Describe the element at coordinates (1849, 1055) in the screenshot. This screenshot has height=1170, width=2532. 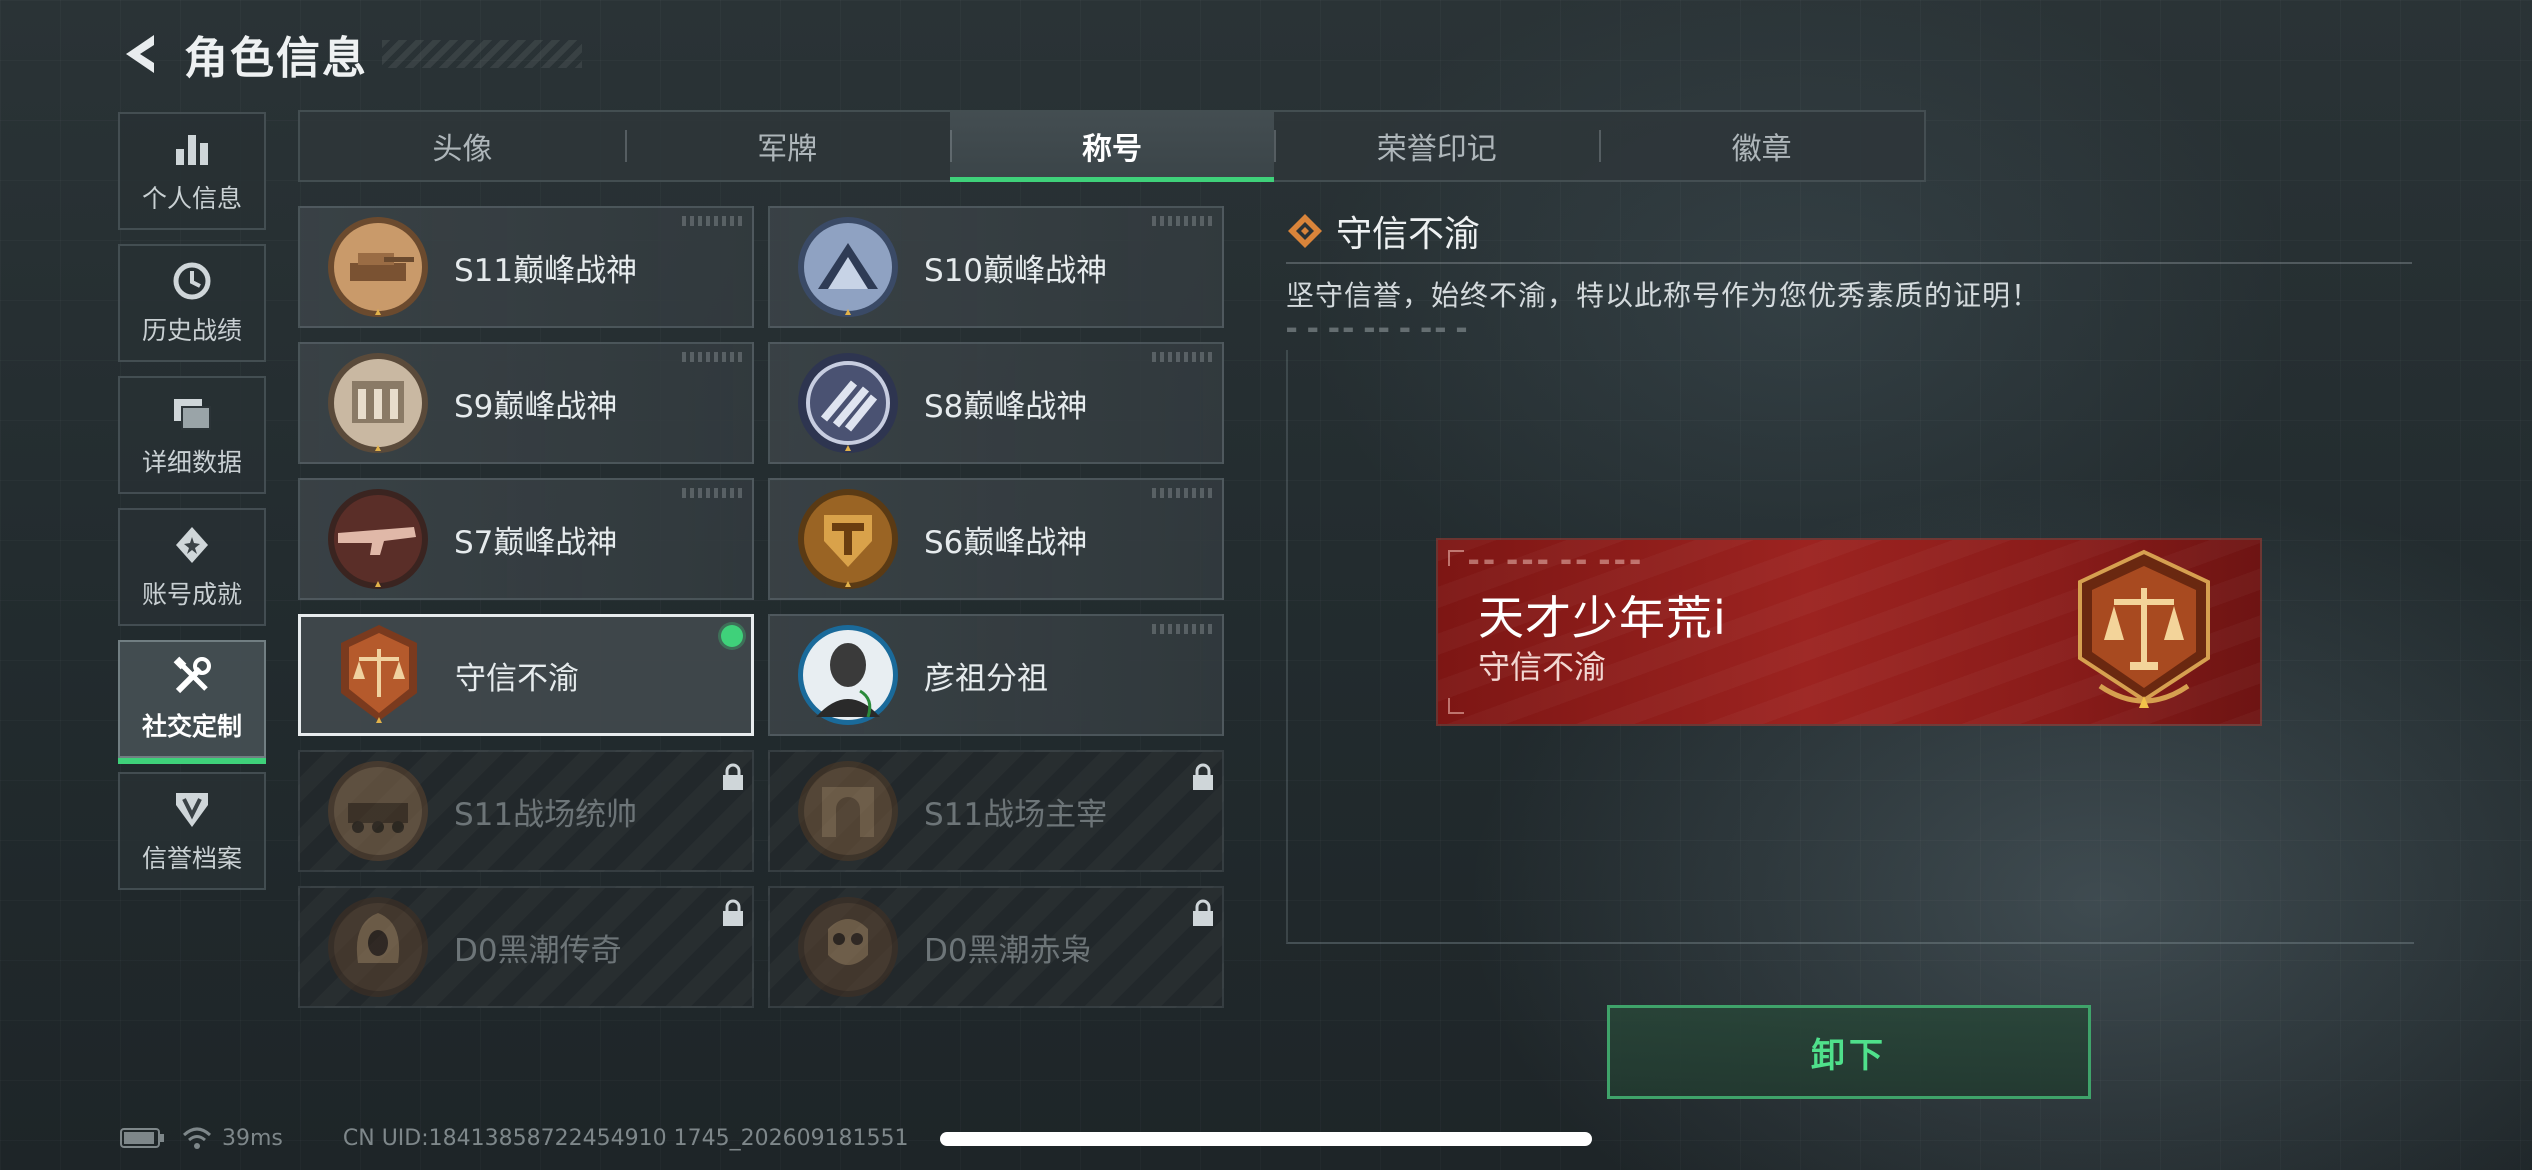
I see `unequip-label: 卸下` at that location.